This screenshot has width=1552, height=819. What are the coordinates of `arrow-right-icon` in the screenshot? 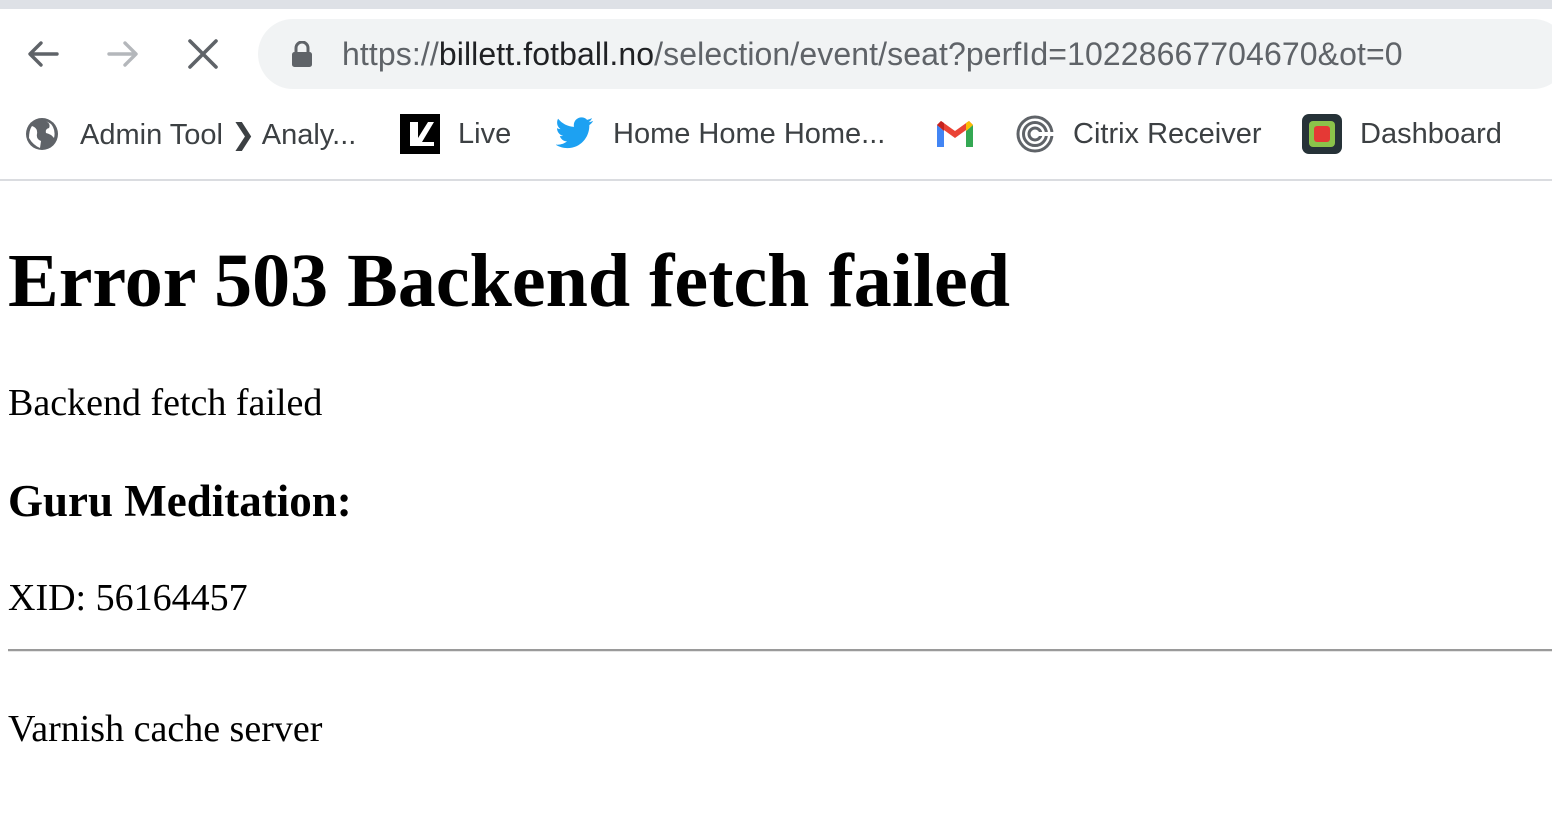 It's located at (122, 54).